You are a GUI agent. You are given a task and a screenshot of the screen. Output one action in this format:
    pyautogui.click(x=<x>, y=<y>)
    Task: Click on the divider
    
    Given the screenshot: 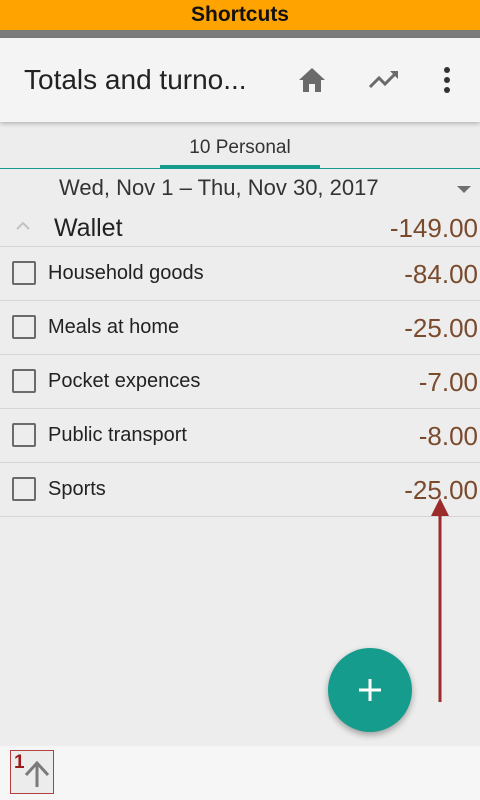 What is the action you would take?
    pyautogui.click(x=240, y=516)
    